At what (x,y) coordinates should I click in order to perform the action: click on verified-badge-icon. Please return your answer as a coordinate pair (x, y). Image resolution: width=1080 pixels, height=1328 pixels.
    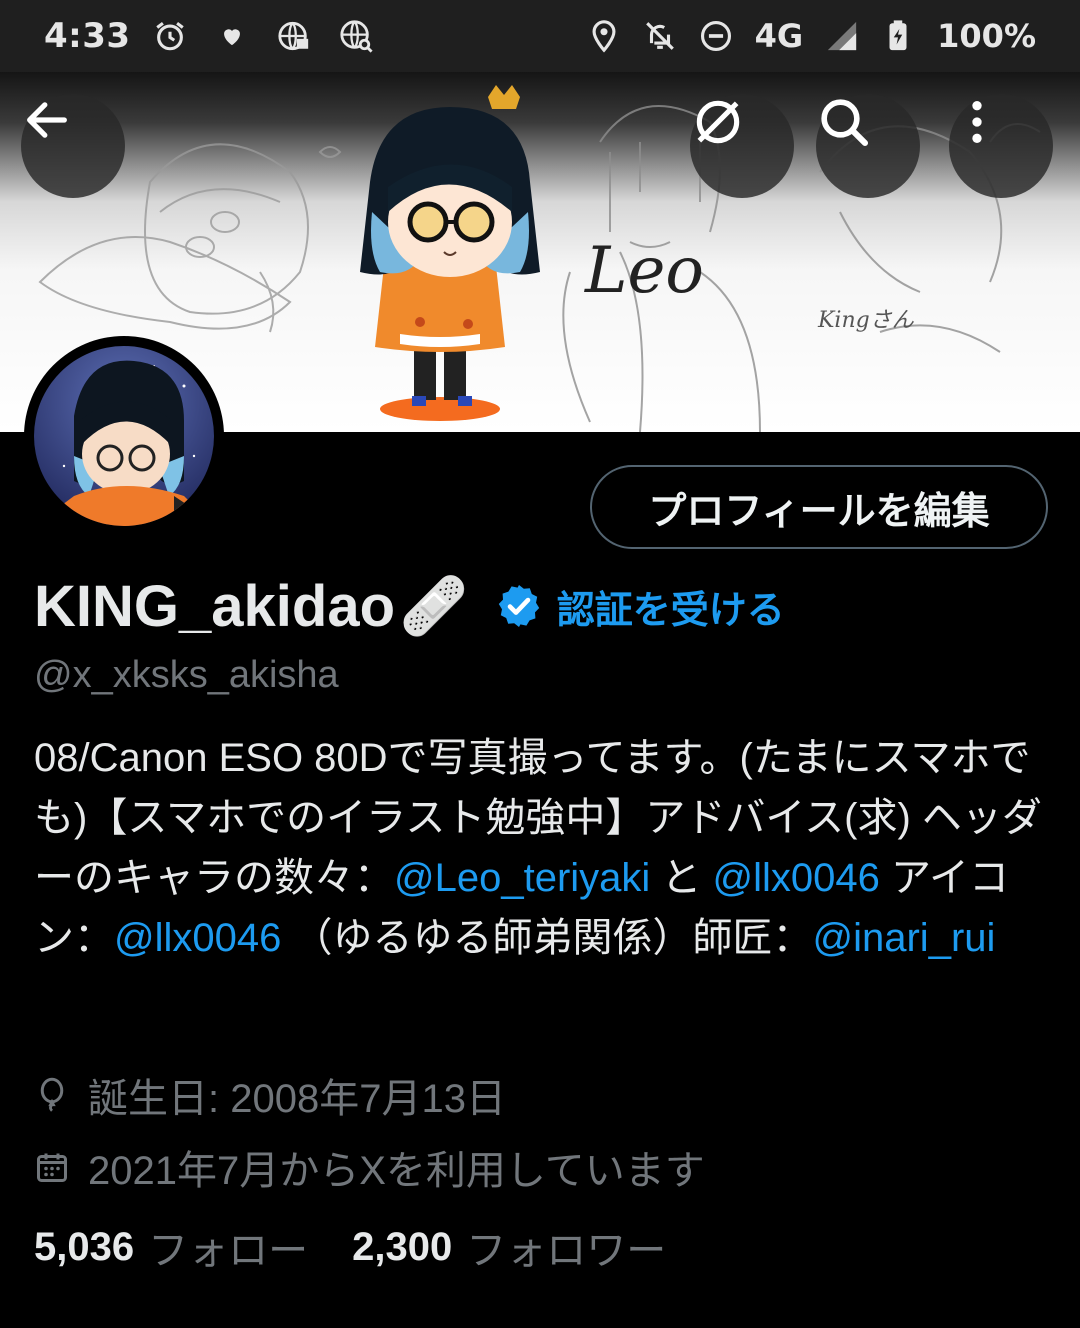
    Looking at the image, I should click on (518, 606).